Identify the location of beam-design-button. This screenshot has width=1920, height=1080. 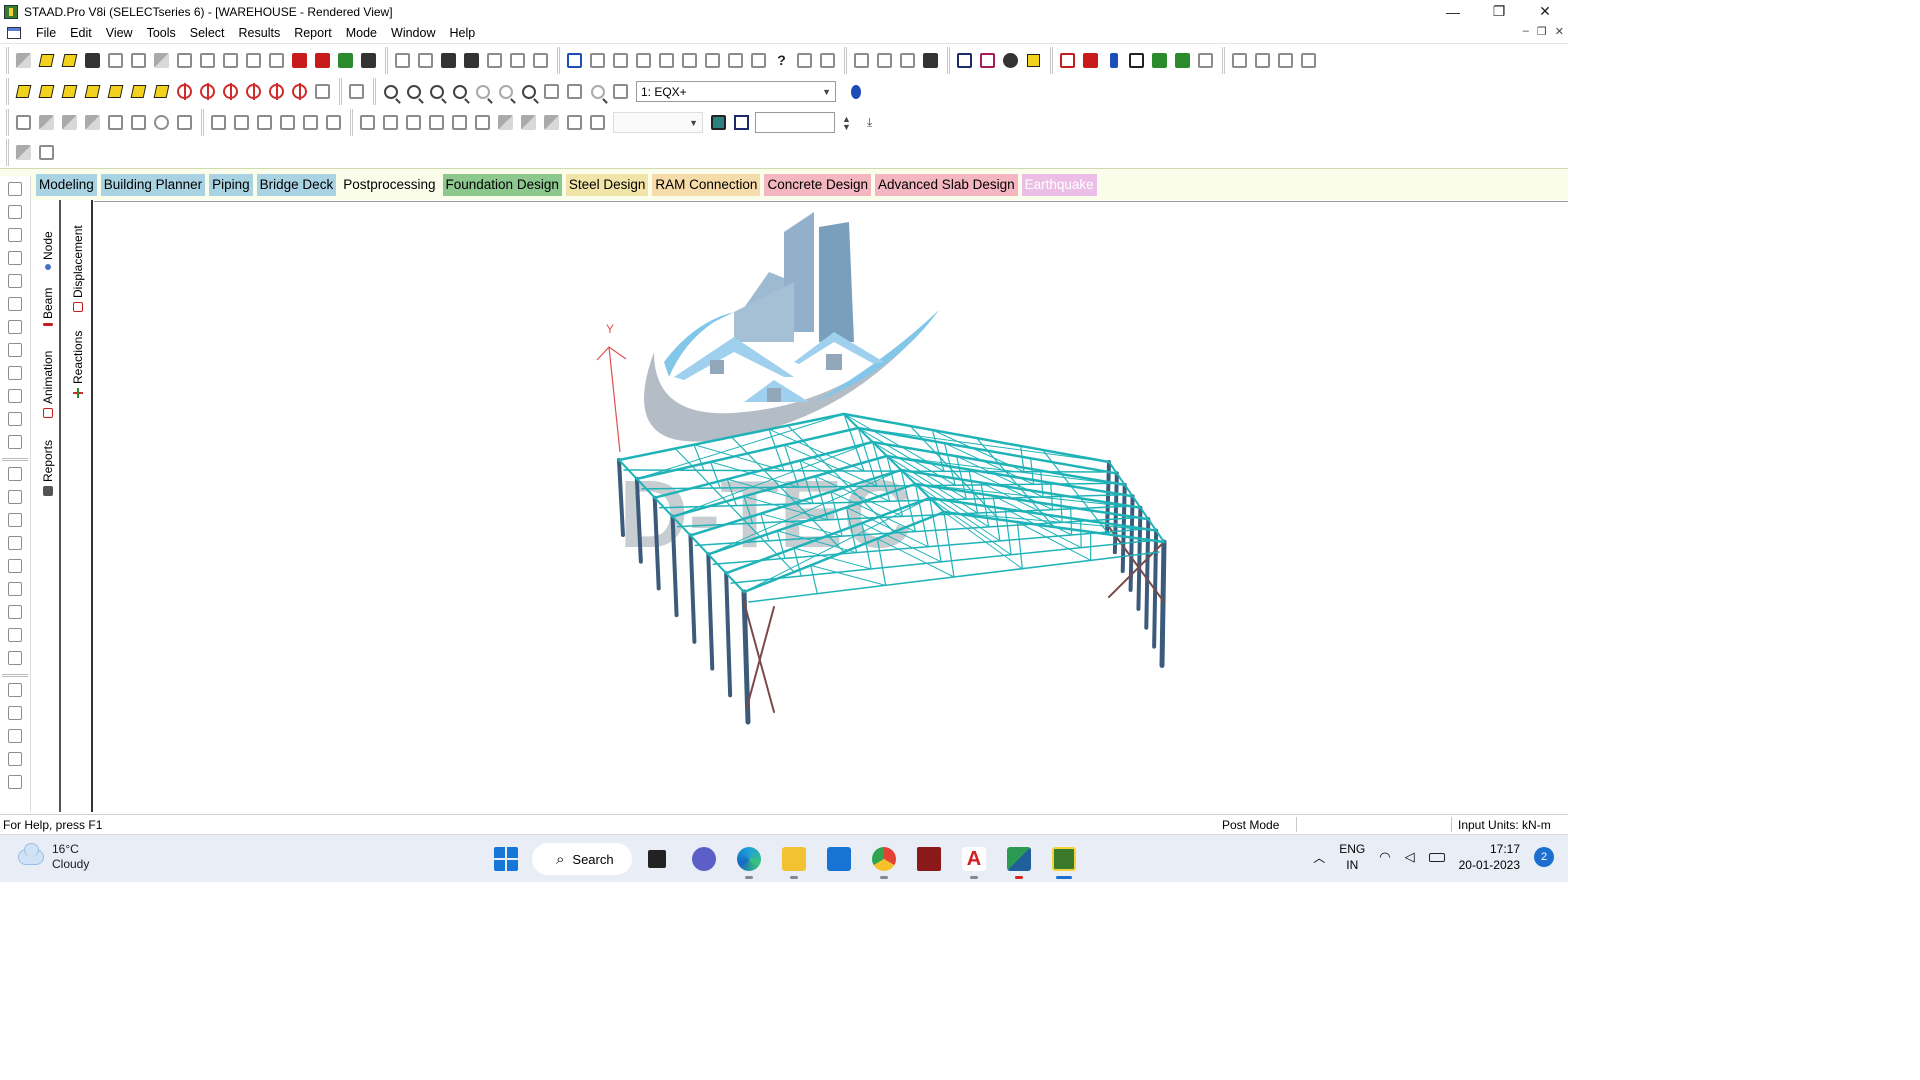
(1067, 61).